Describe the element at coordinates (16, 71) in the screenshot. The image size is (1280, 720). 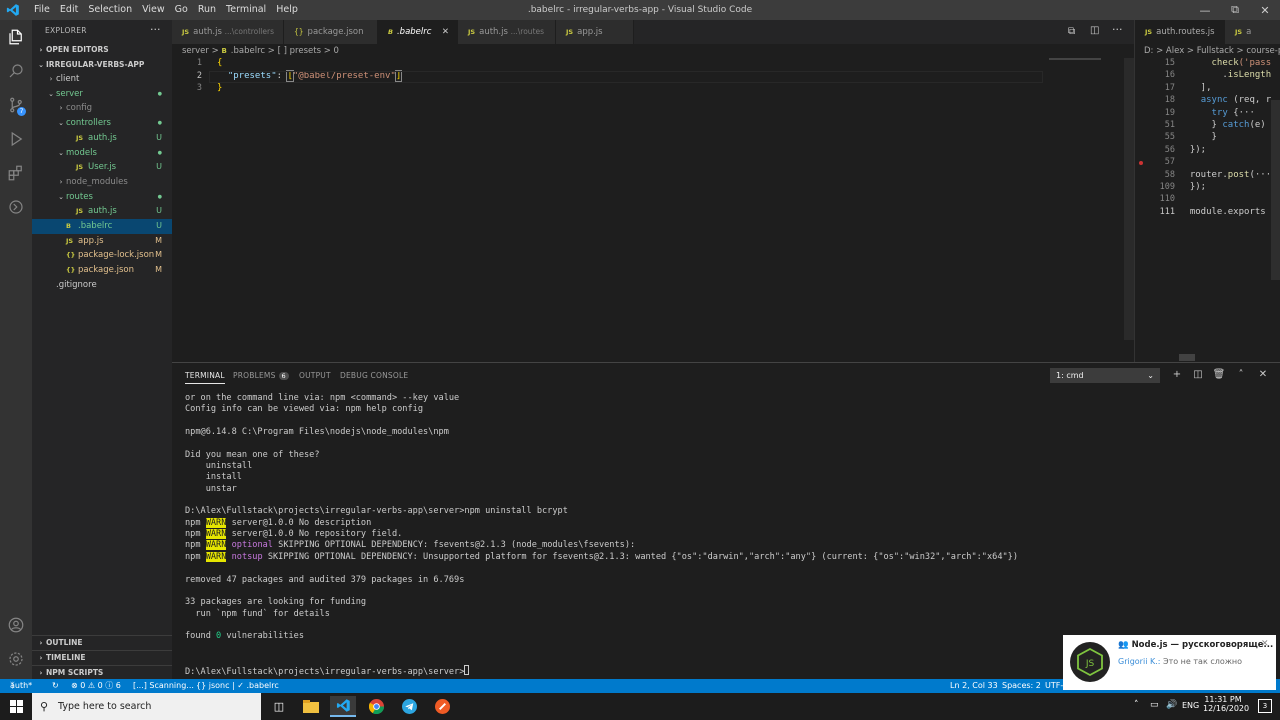
I see `search-activity` at that location.